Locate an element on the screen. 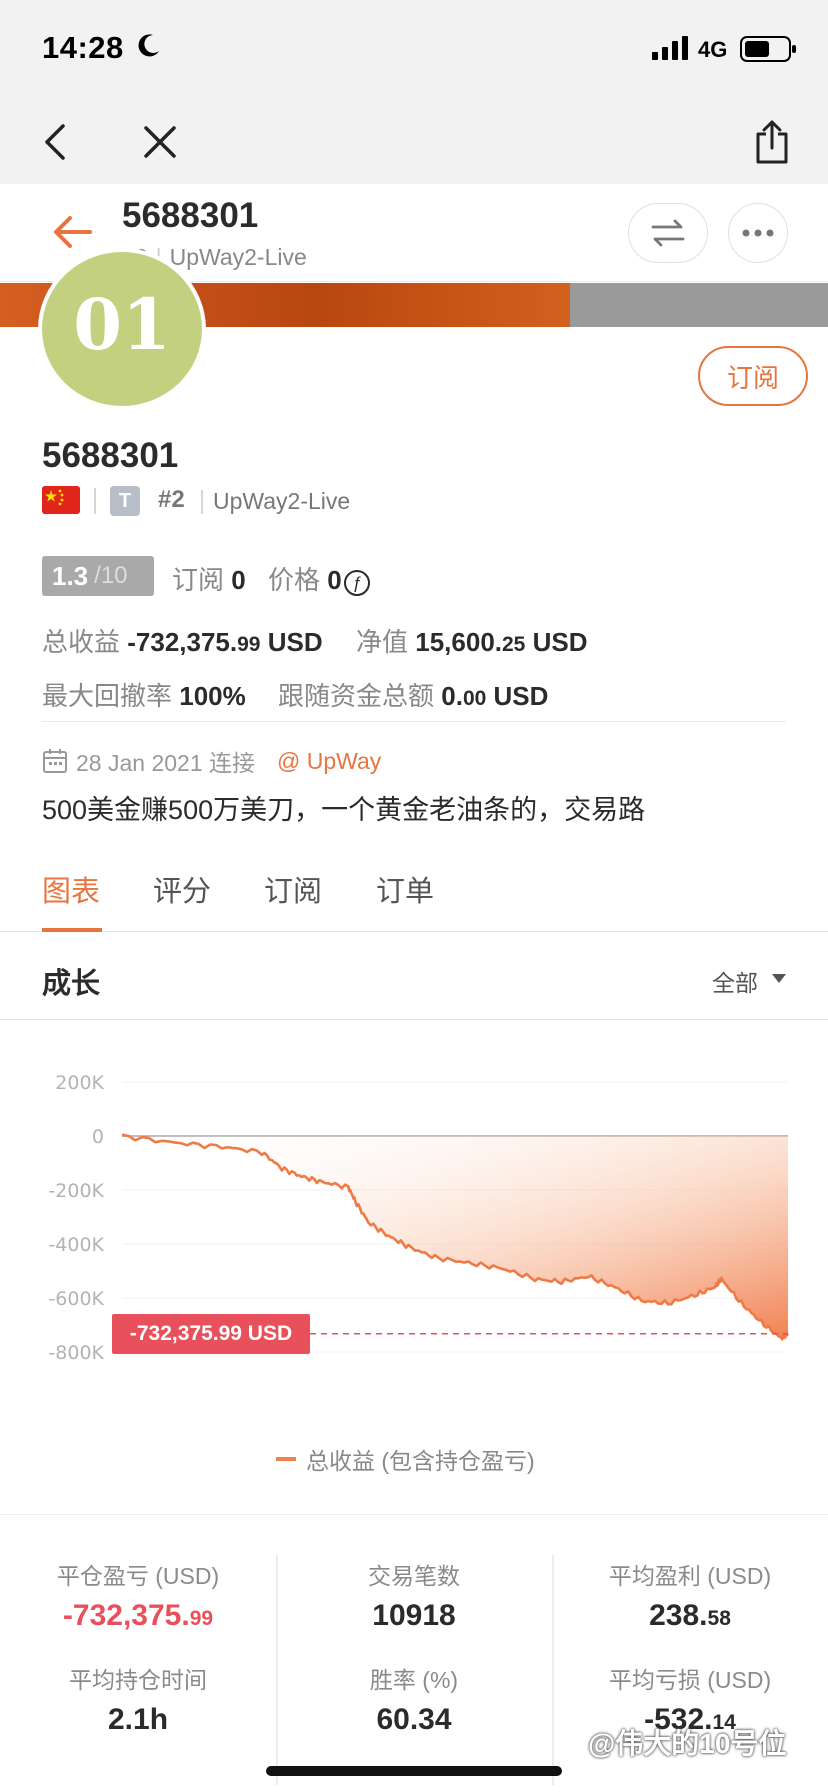 This screenshot has width=828, height=1792. y-tick-label: -600K is located at coordinates (76, 1299).